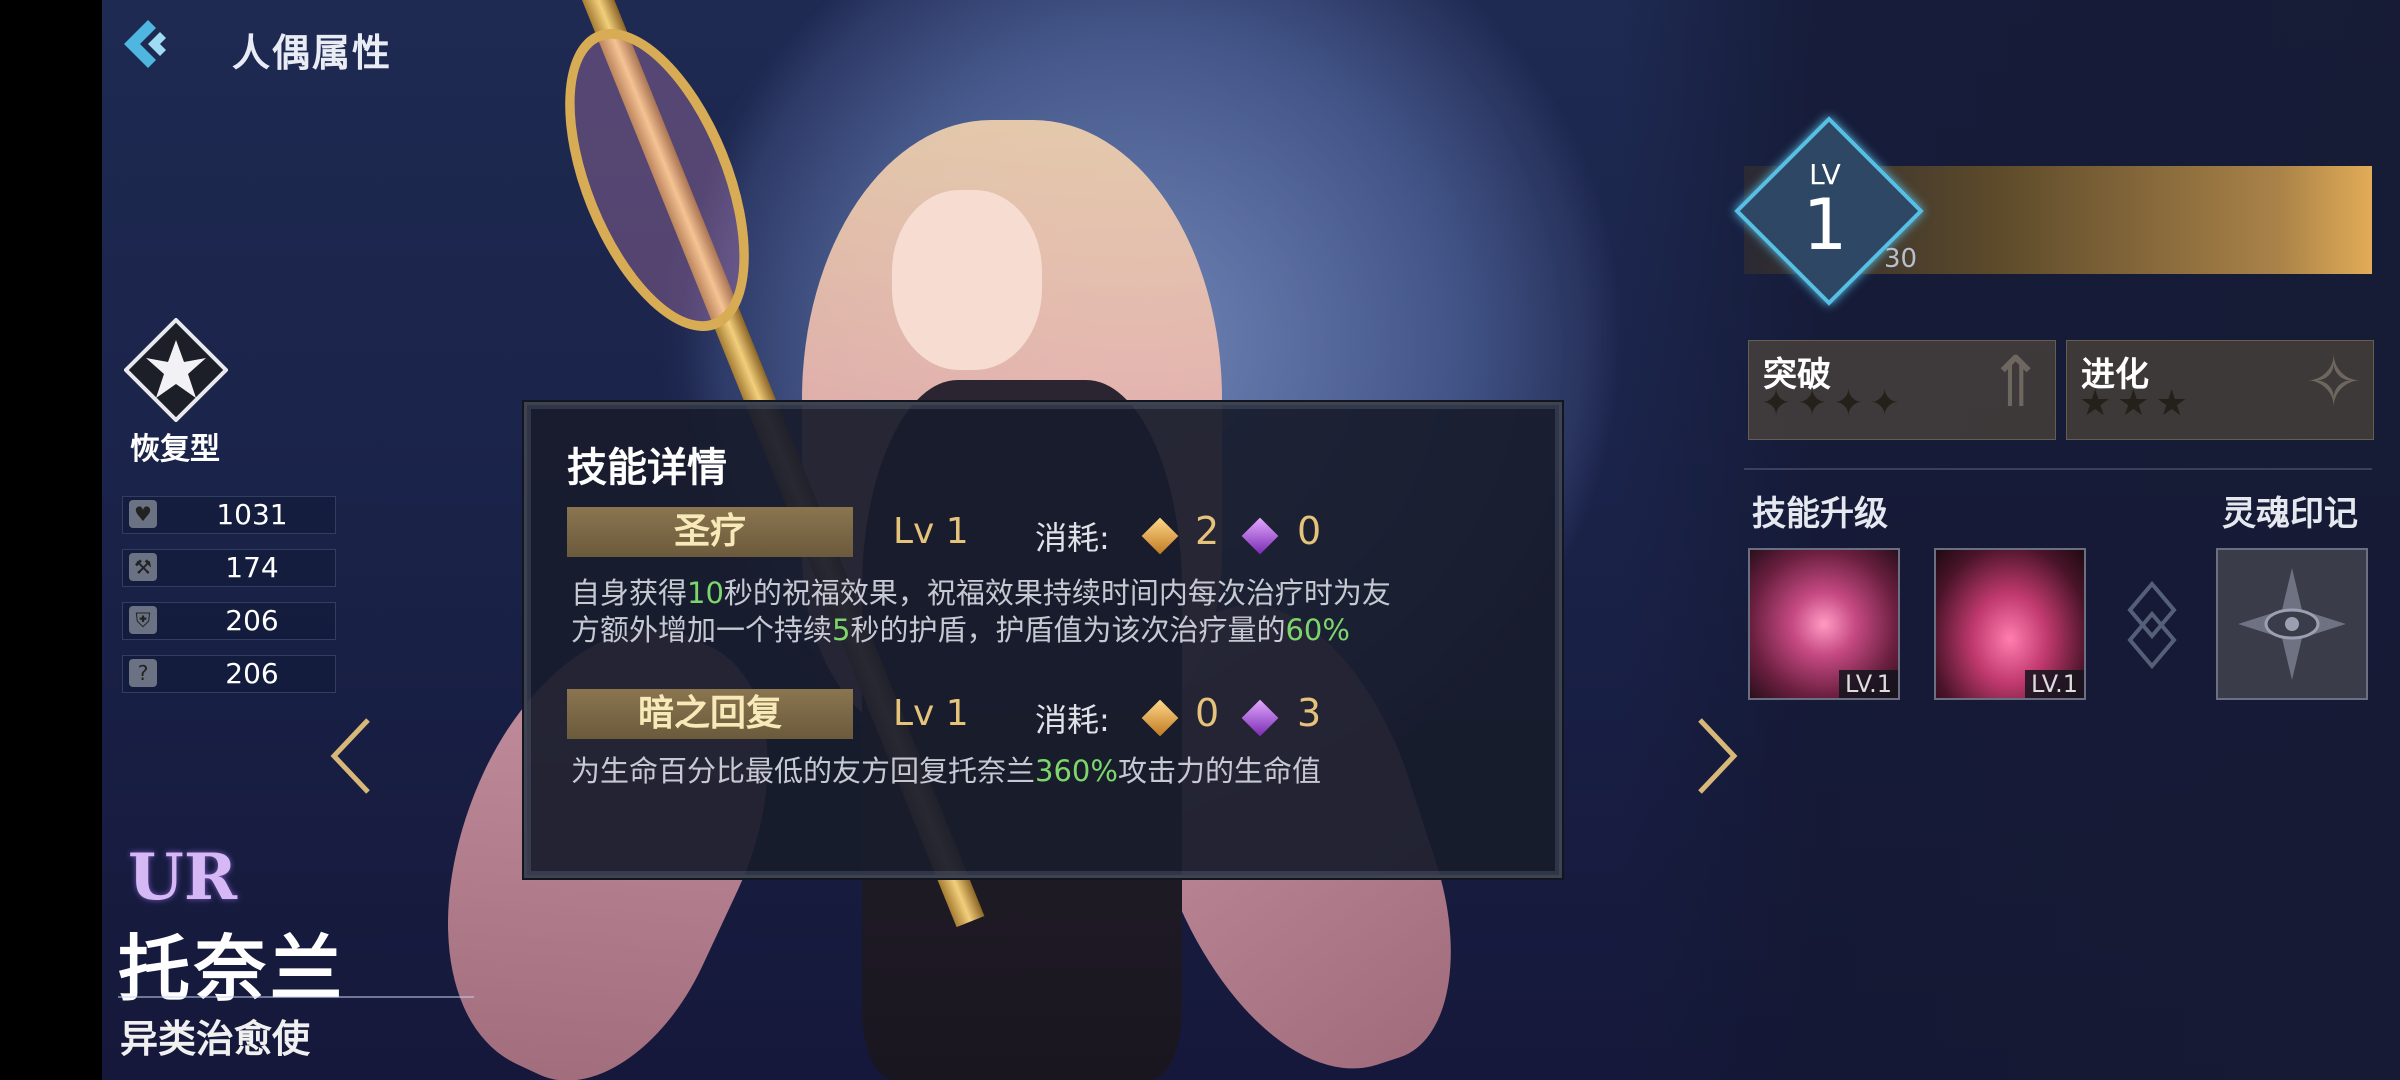 The width and height of the screenshot is (2400, 1080). Describe the element at coordinates (352, 756) in the screenshot. I see `prev-character-arrow-icon` at that location.